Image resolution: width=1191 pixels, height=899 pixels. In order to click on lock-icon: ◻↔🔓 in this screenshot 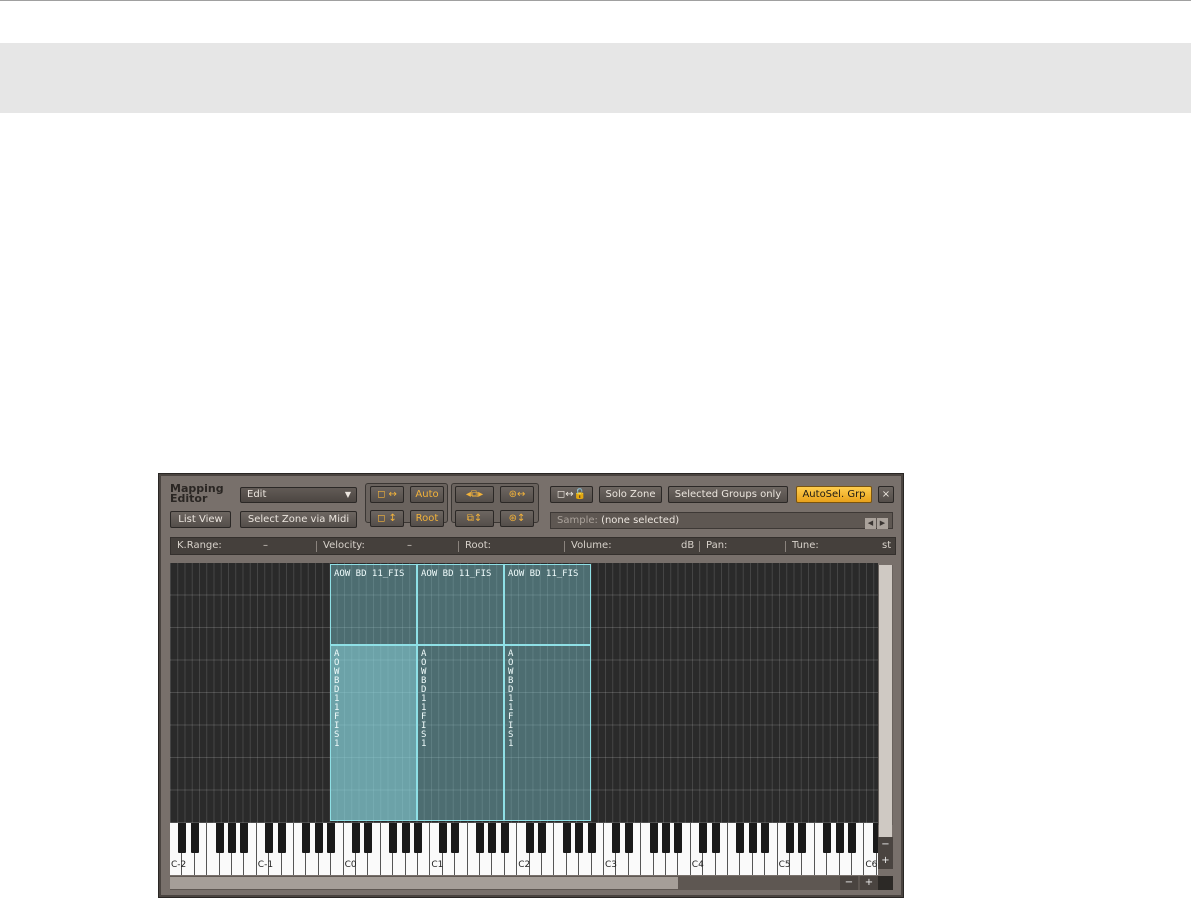, I will do `click(571, 494)`.